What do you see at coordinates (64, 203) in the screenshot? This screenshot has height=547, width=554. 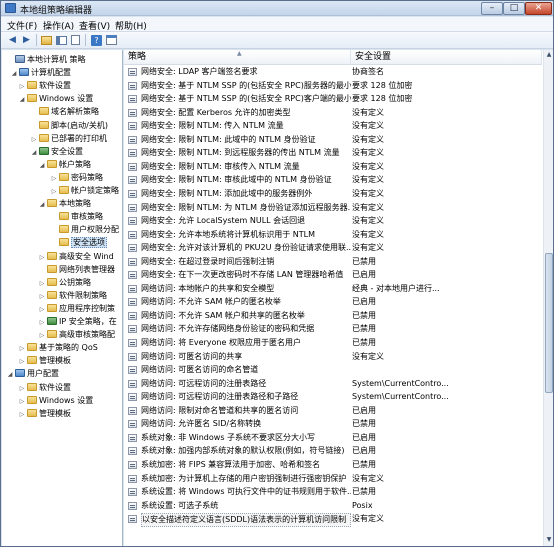 I see `tree-node: ◢ 本地策略` at bounding box center [64, 203].